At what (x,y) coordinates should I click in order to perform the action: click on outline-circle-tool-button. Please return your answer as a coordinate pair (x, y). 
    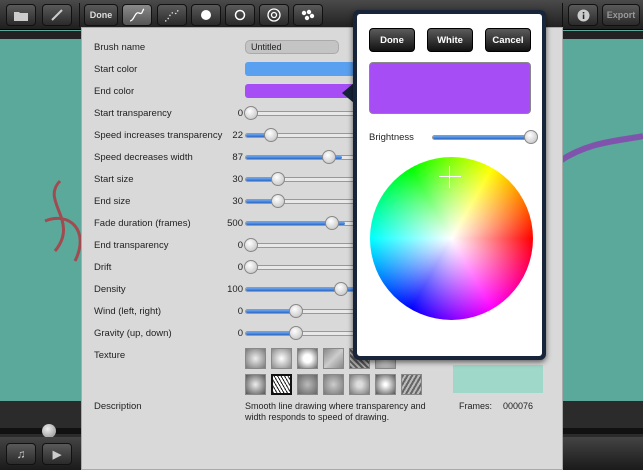
    Looking at the image, I should click on (240, 15).